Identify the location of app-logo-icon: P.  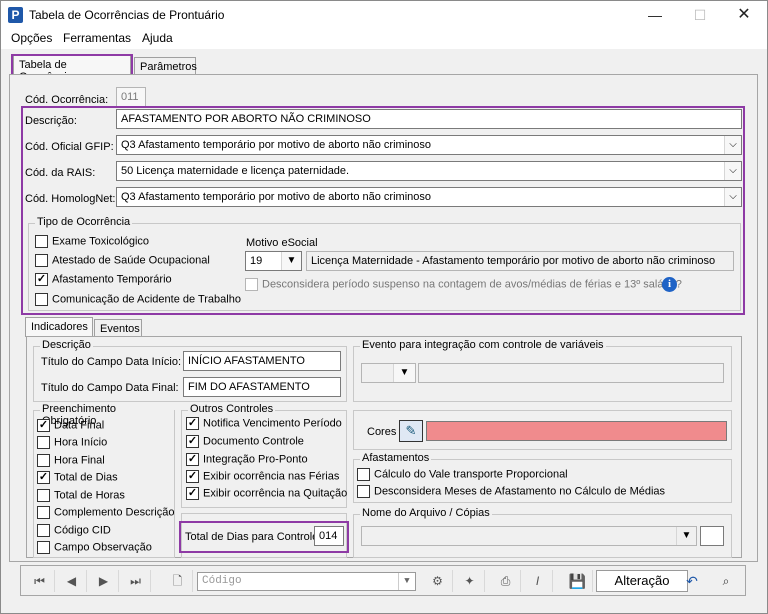
(15, 15).